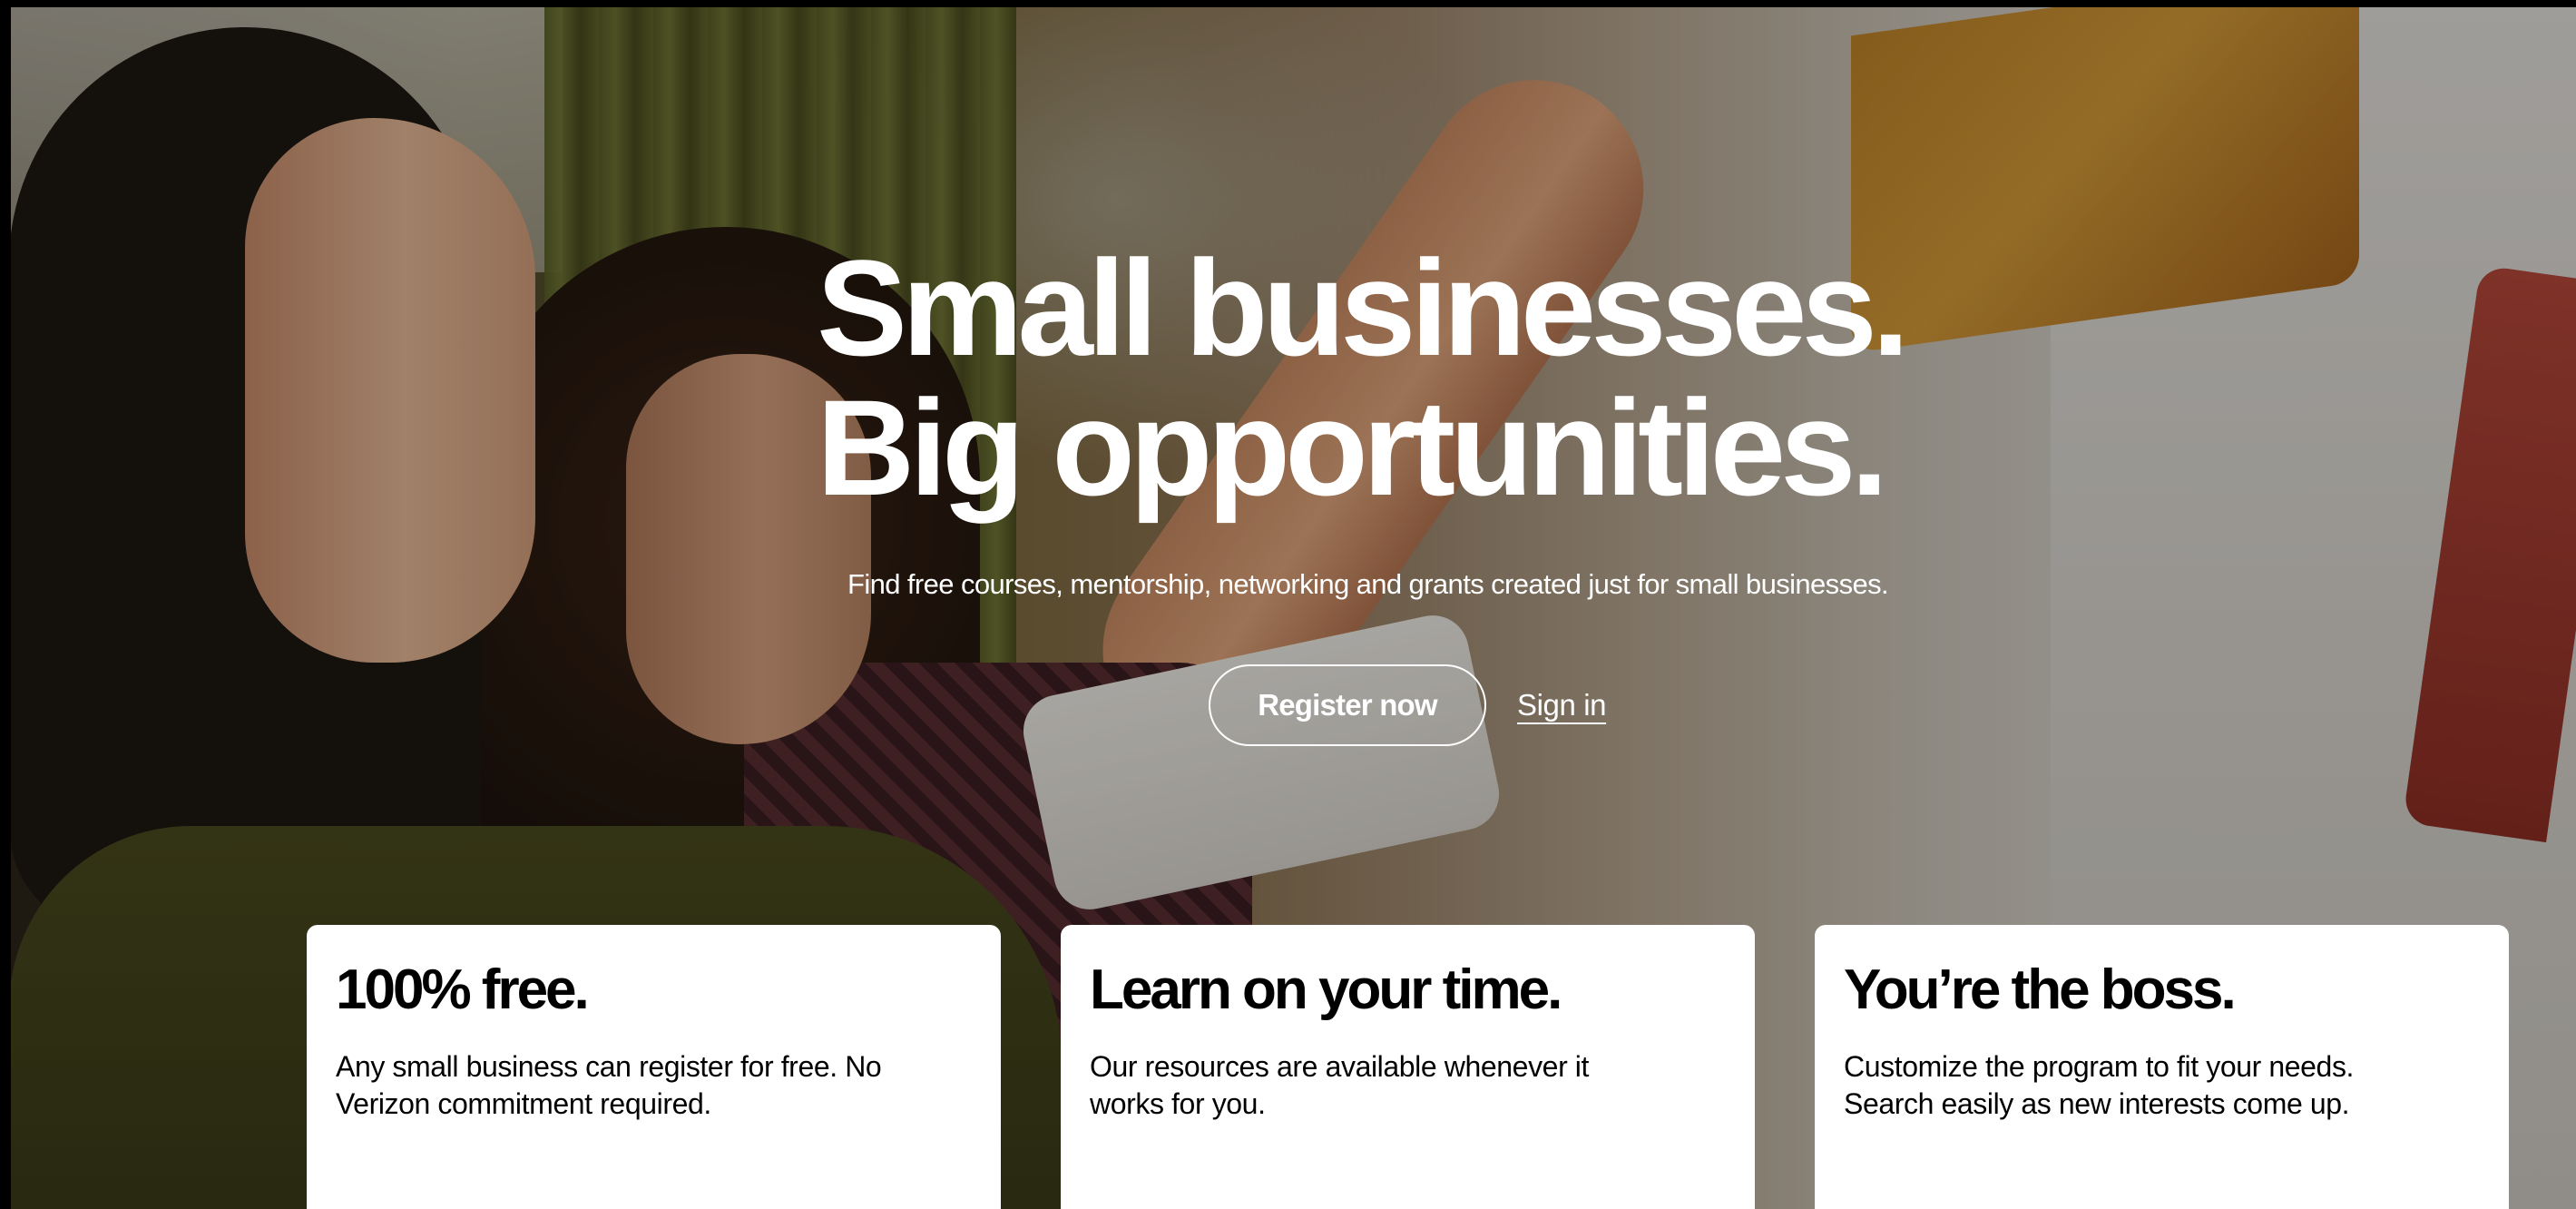  I want to click on hero-cta-row: Register now Sign in, so click(1408, 705).